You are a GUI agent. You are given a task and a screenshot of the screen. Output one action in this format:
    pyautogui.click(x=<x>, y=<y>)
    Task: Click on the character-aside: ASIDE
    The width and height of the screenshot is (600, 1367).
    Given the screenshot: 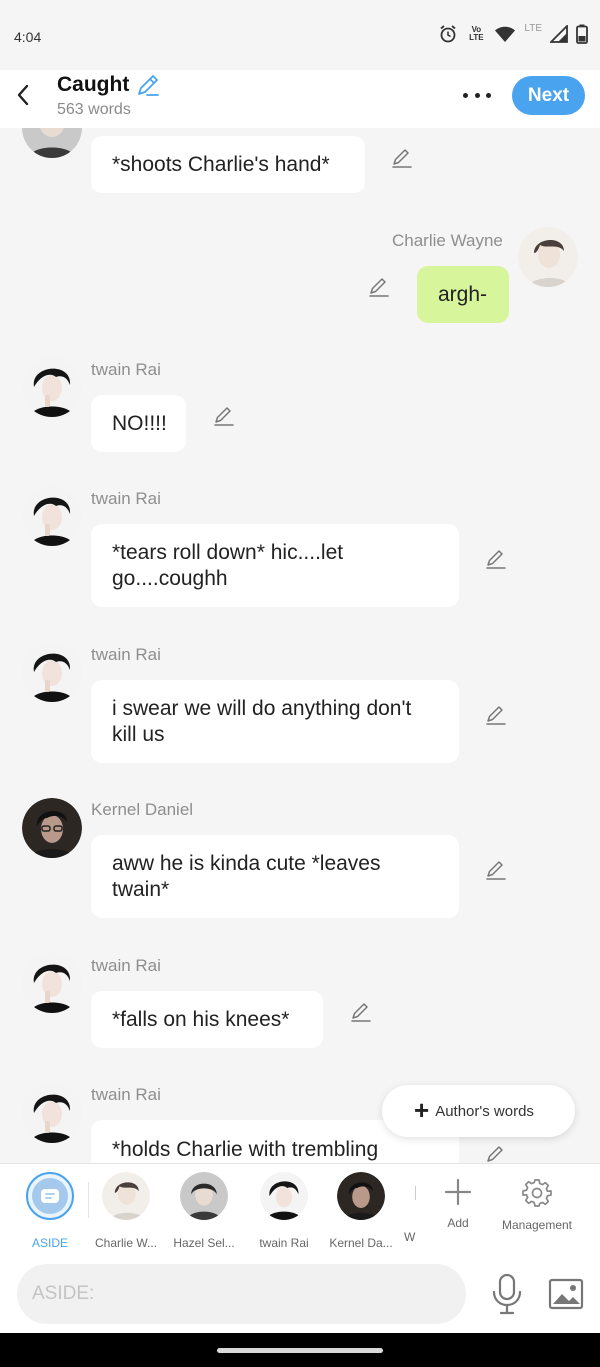 What is the action you would take?
    pyautogui.click(x=50, y=1211)
    